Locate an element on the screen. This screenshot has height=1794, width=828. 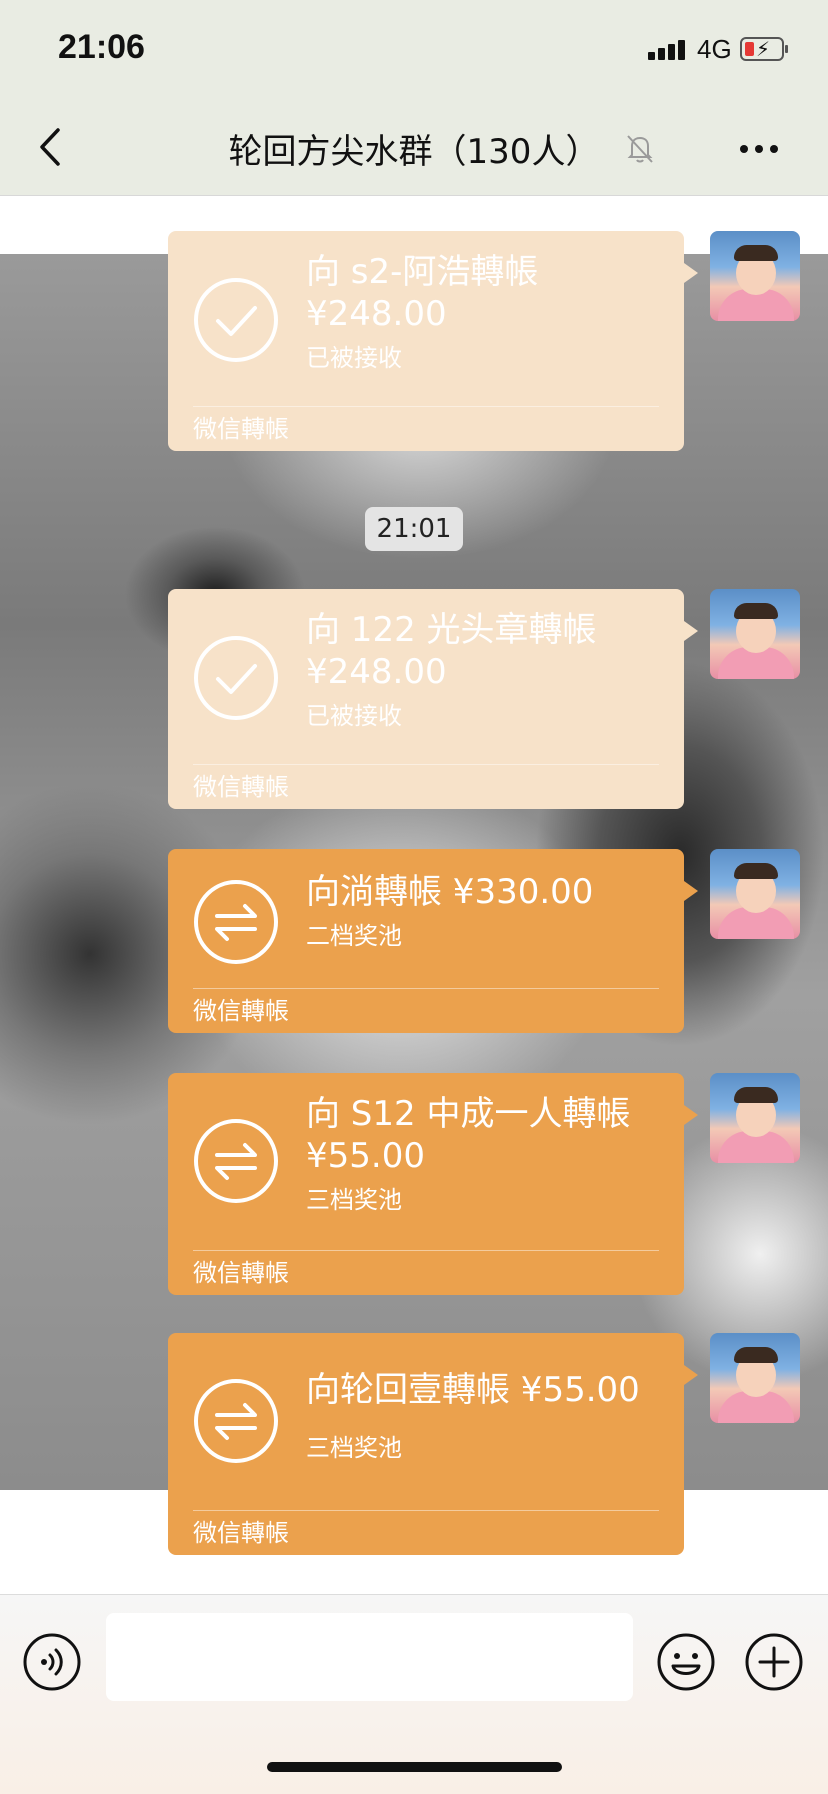
transfer-bubble: 向 S12 中成一人轉帳 ¥55.00 三档奖池 微信轉帳 is located at coordinates (433, 1184).